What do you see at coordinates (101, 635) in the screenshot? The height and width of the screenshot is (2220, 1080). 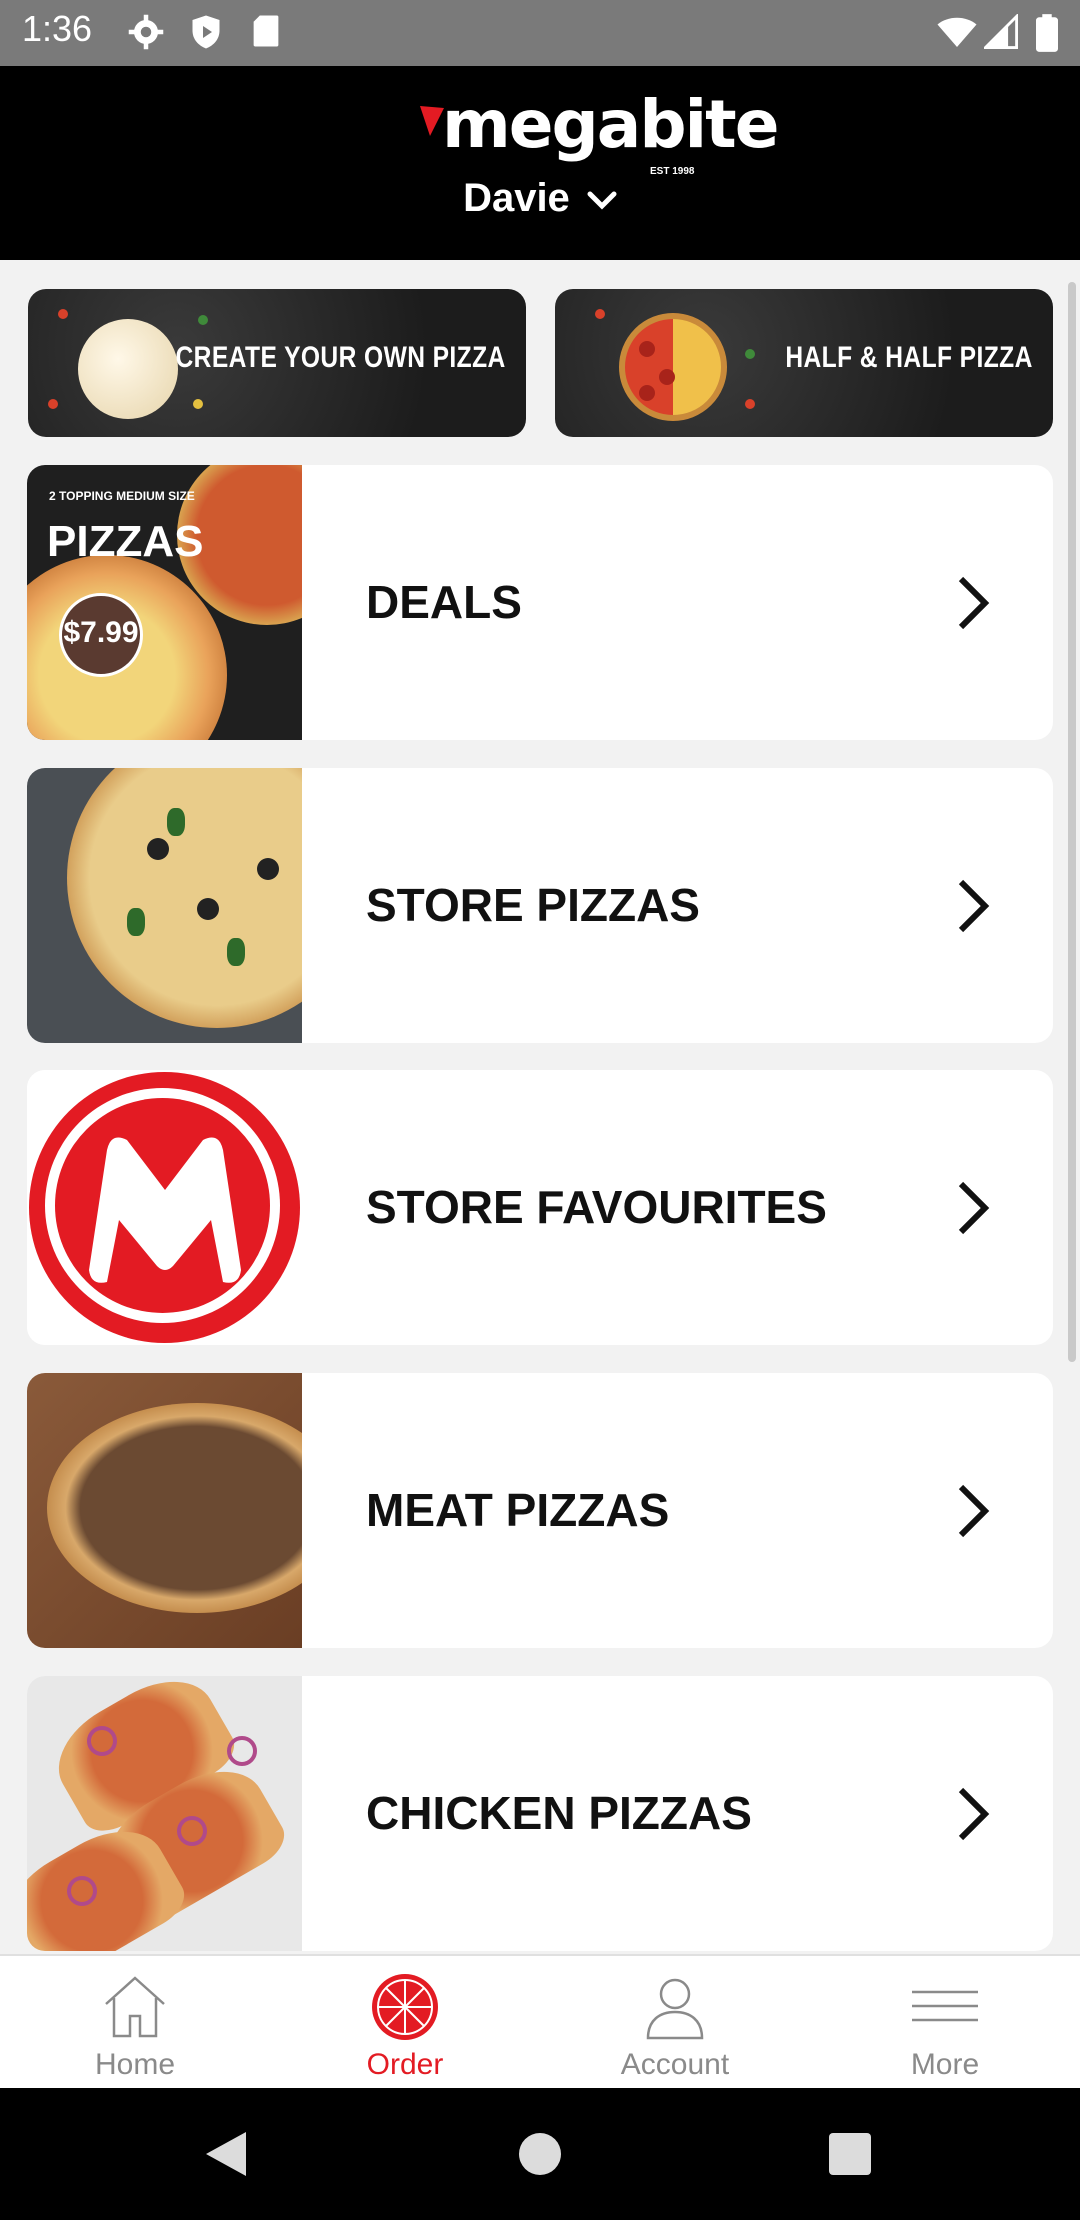 I see `deals-promo-price: $7.99` at bounding box center [101, 635].